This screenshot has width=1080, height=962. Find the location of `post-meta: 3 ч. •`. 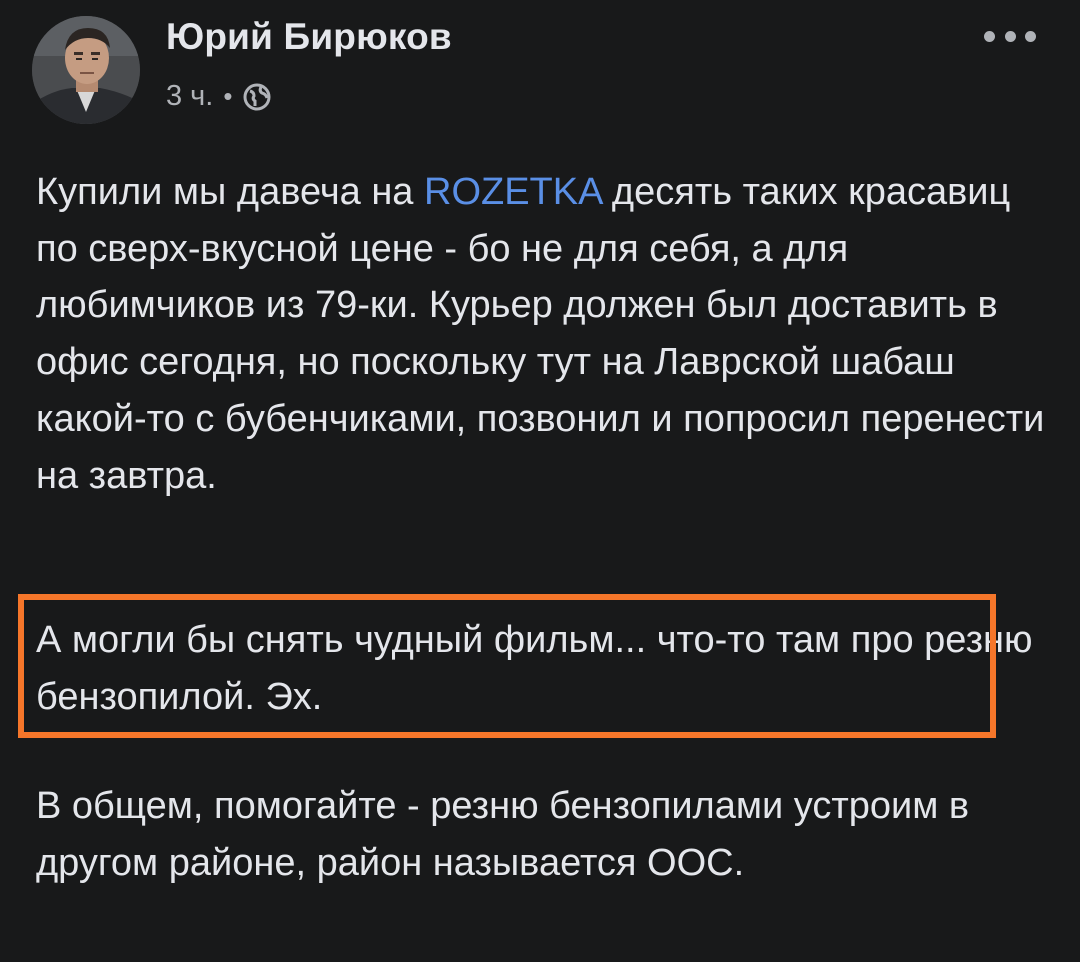

post-meta: 3 ч. • is located at coordinates (219, 96).